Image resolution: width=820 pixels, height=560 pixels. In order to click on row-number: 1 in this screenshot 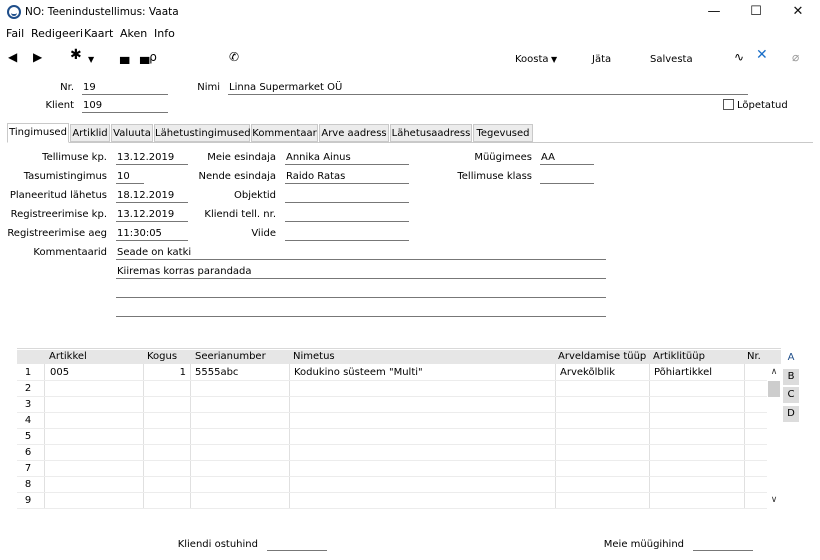, I will do `click(28, 372)`.